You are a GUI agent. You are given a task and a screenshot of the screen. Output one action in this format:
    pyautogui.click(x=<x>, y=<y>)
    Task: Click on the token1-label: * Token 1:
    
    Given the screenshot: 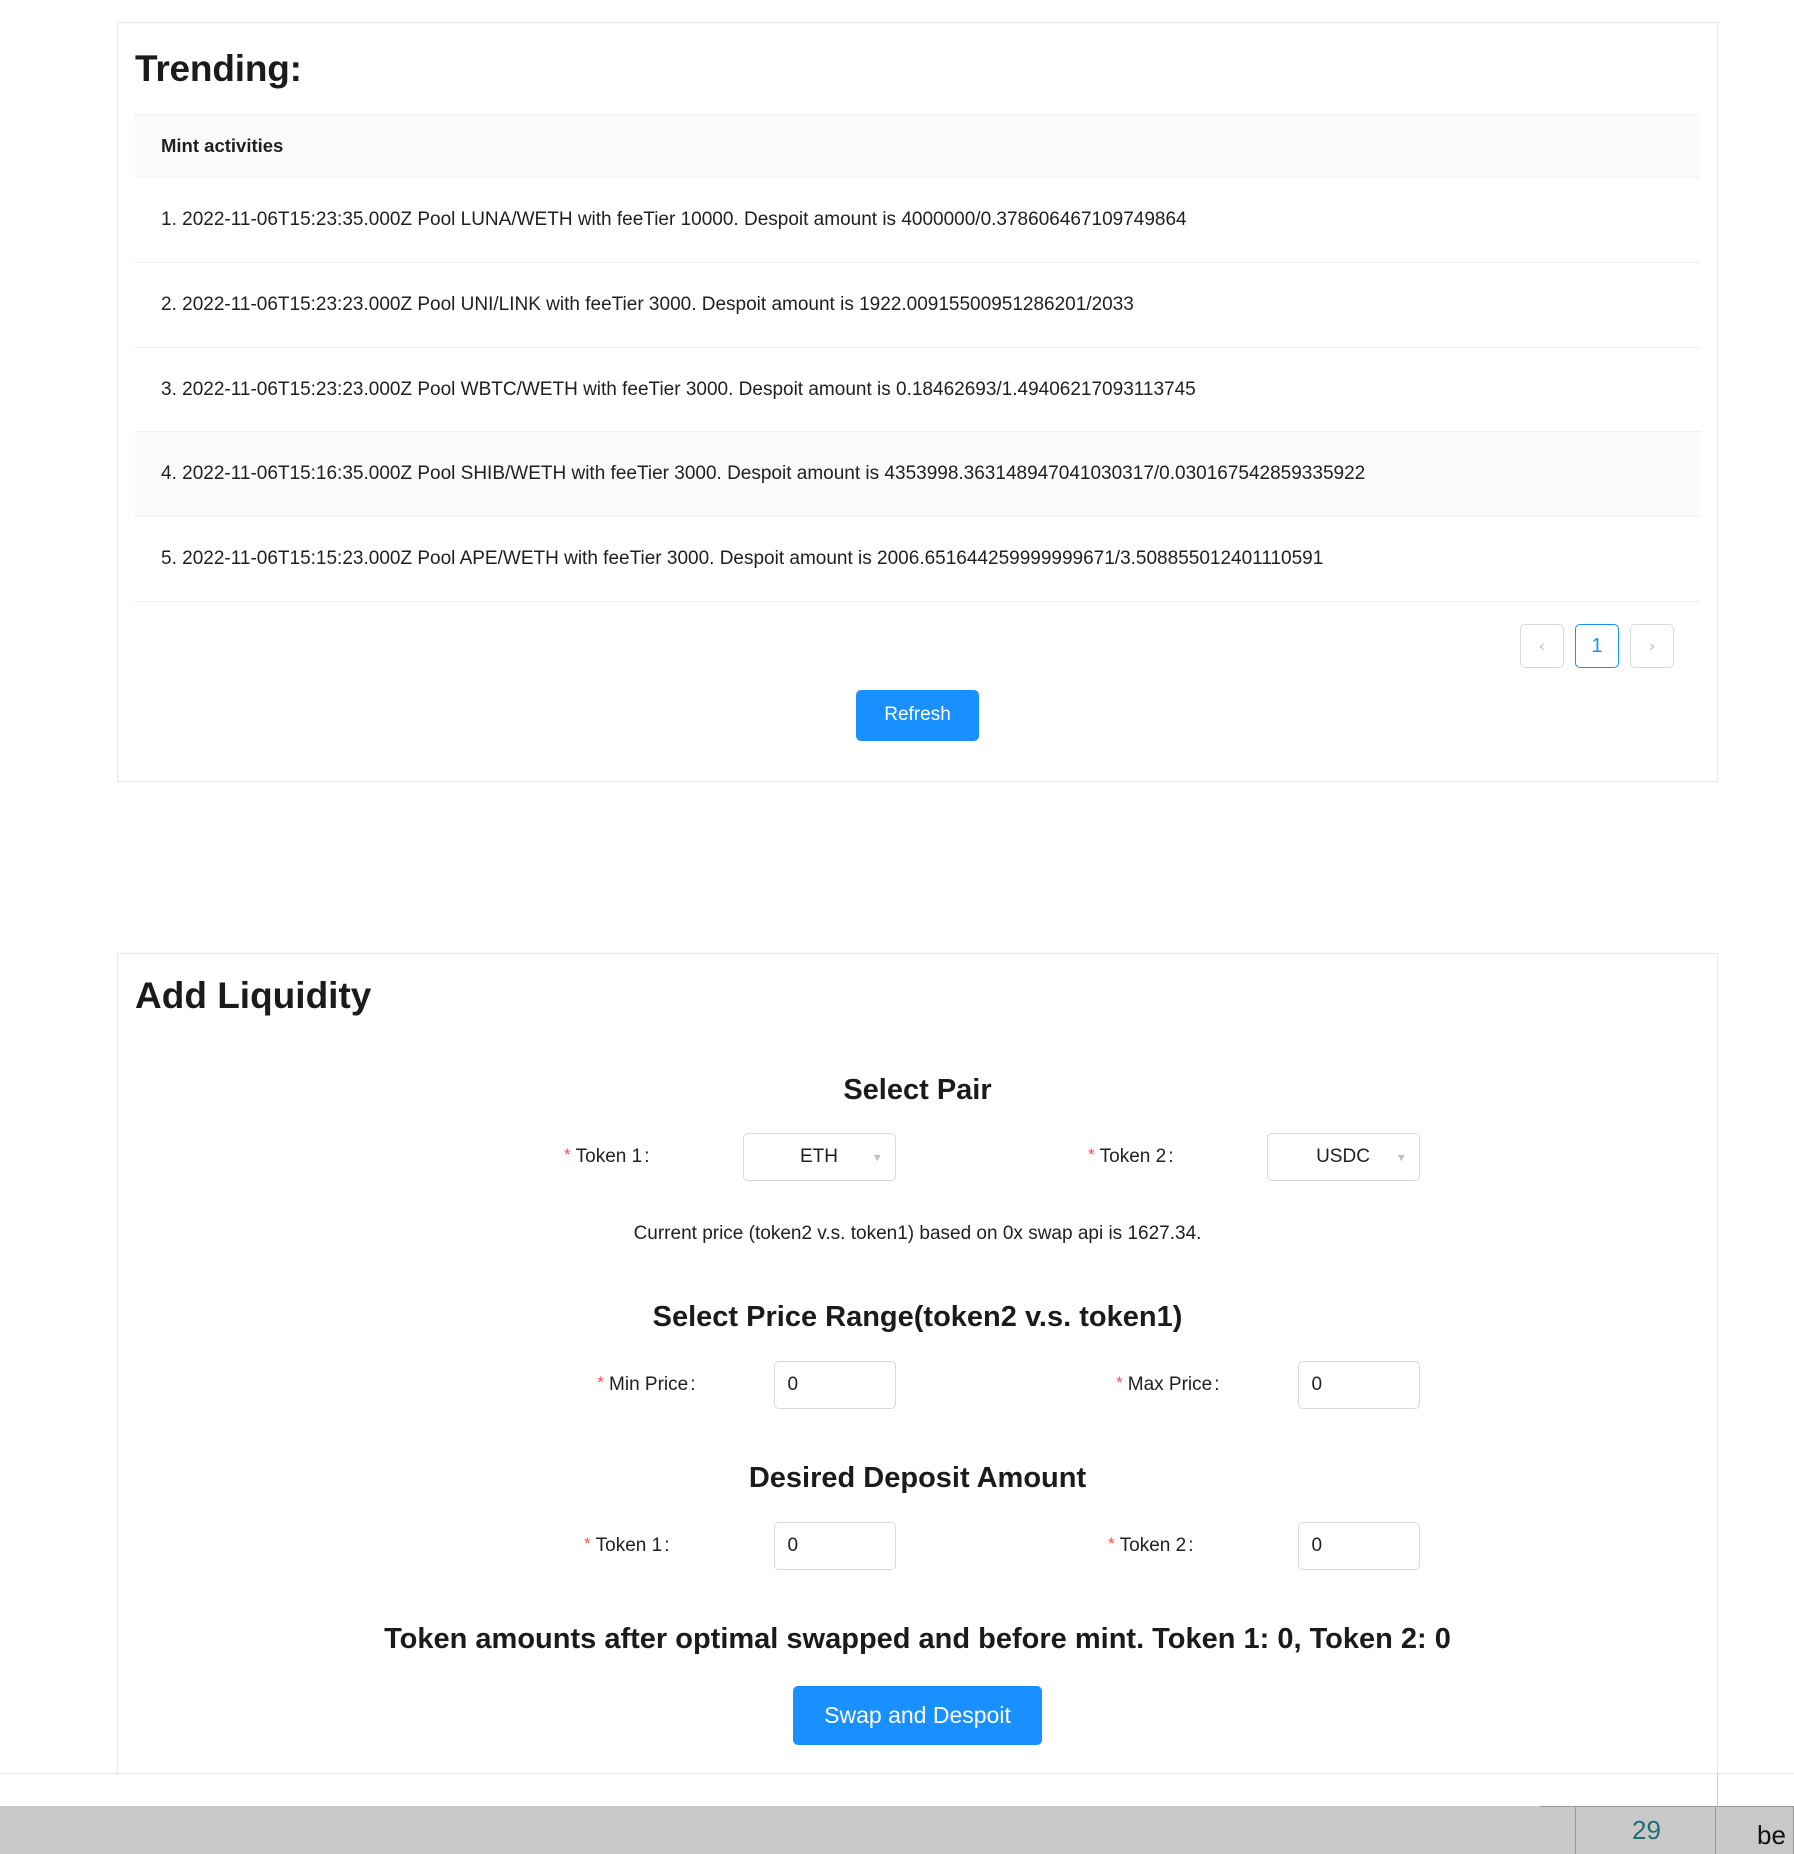 What is the action you would take?
    pyautogui.click(x=607, y=1156)
    